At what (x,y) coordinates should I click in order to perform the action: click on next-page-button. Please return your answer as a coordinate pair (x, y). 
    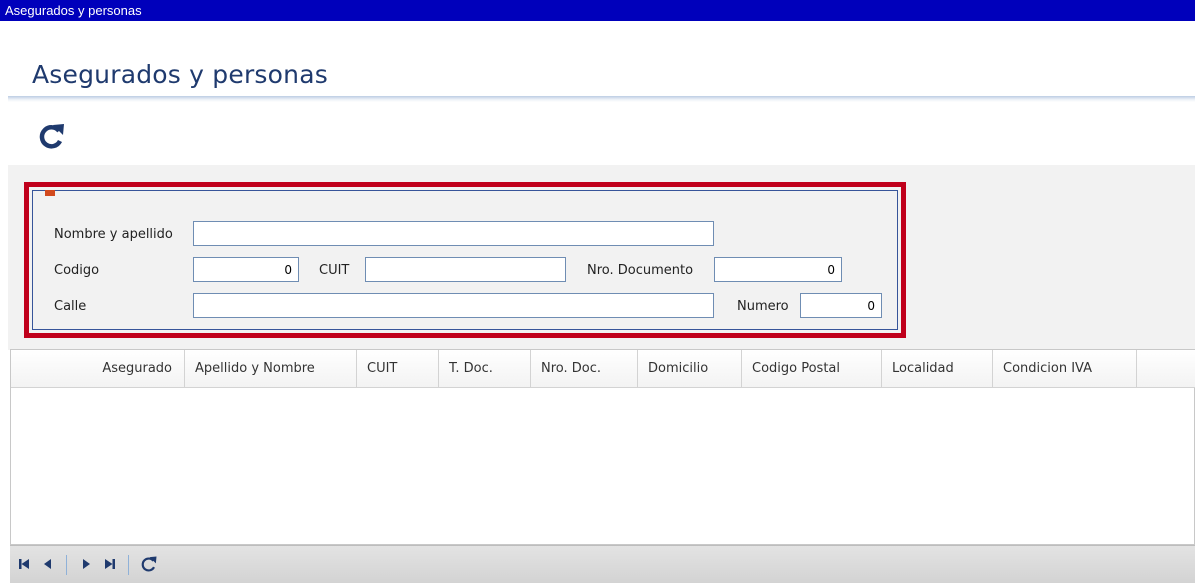
    Looking at the image, I should click on (86, 564).